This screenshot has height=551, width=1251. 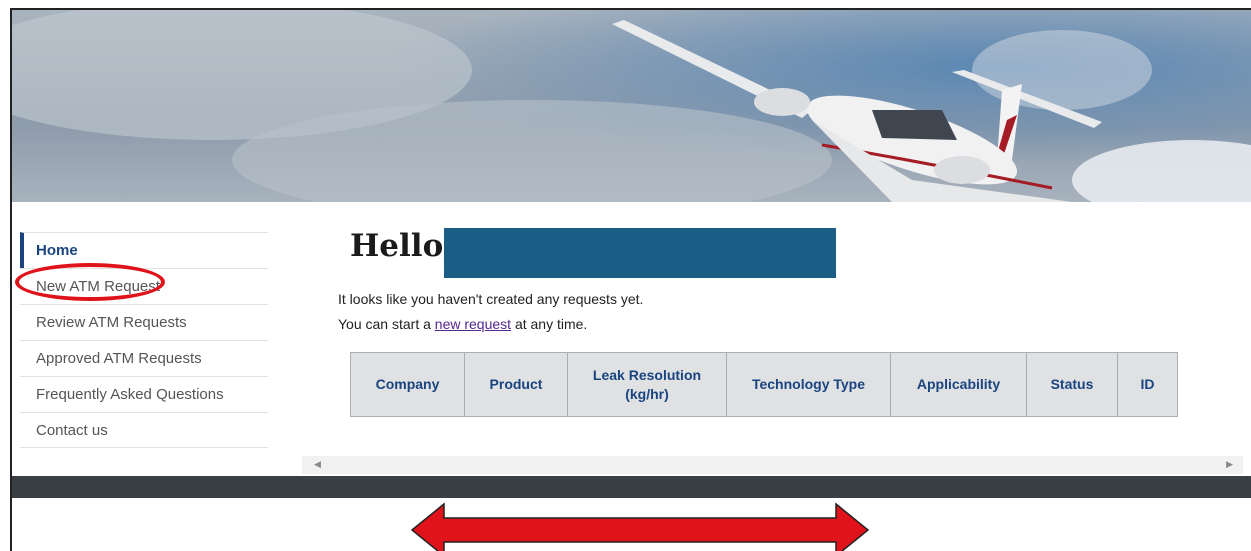 I want to click on sidebar-item-faq: Frequently Asked Questions, so click(x=144, y=394).